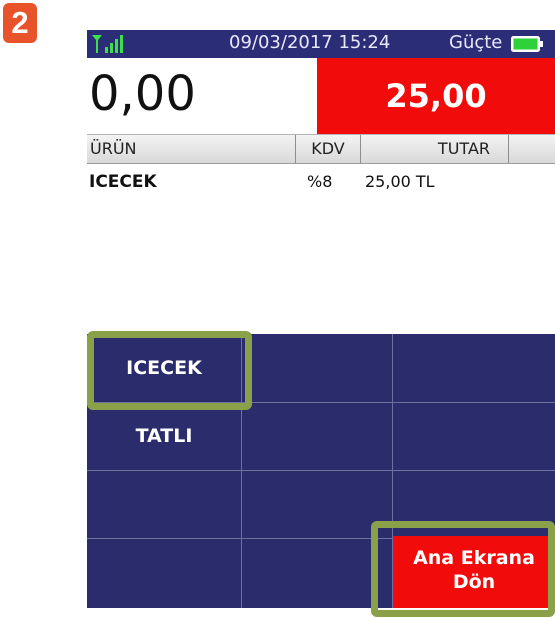 The image size is (555, 620). I want to click on back-to-home-button: Ana Ekrana Dön, so click(474, 572).